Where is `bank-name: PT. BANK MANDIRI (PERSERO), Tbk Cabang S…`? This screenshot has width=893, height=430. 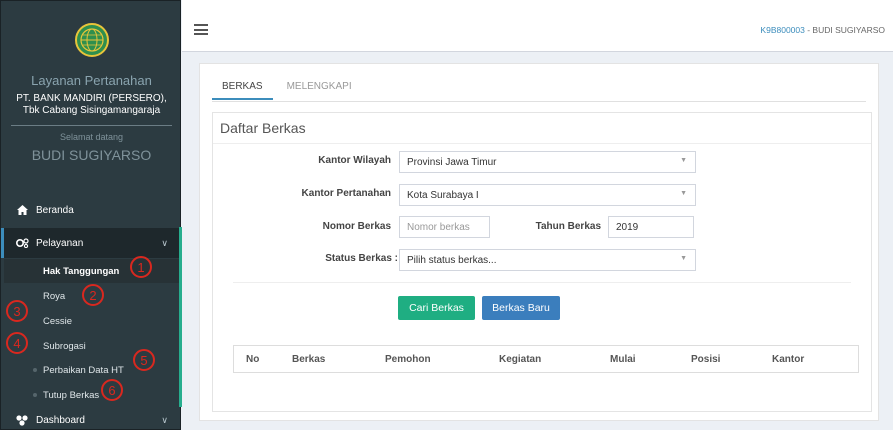
bank-name: PT. BANK MANDIRI (PERSERO), Tbk Cabang S… is located at coordinates (90, 105).